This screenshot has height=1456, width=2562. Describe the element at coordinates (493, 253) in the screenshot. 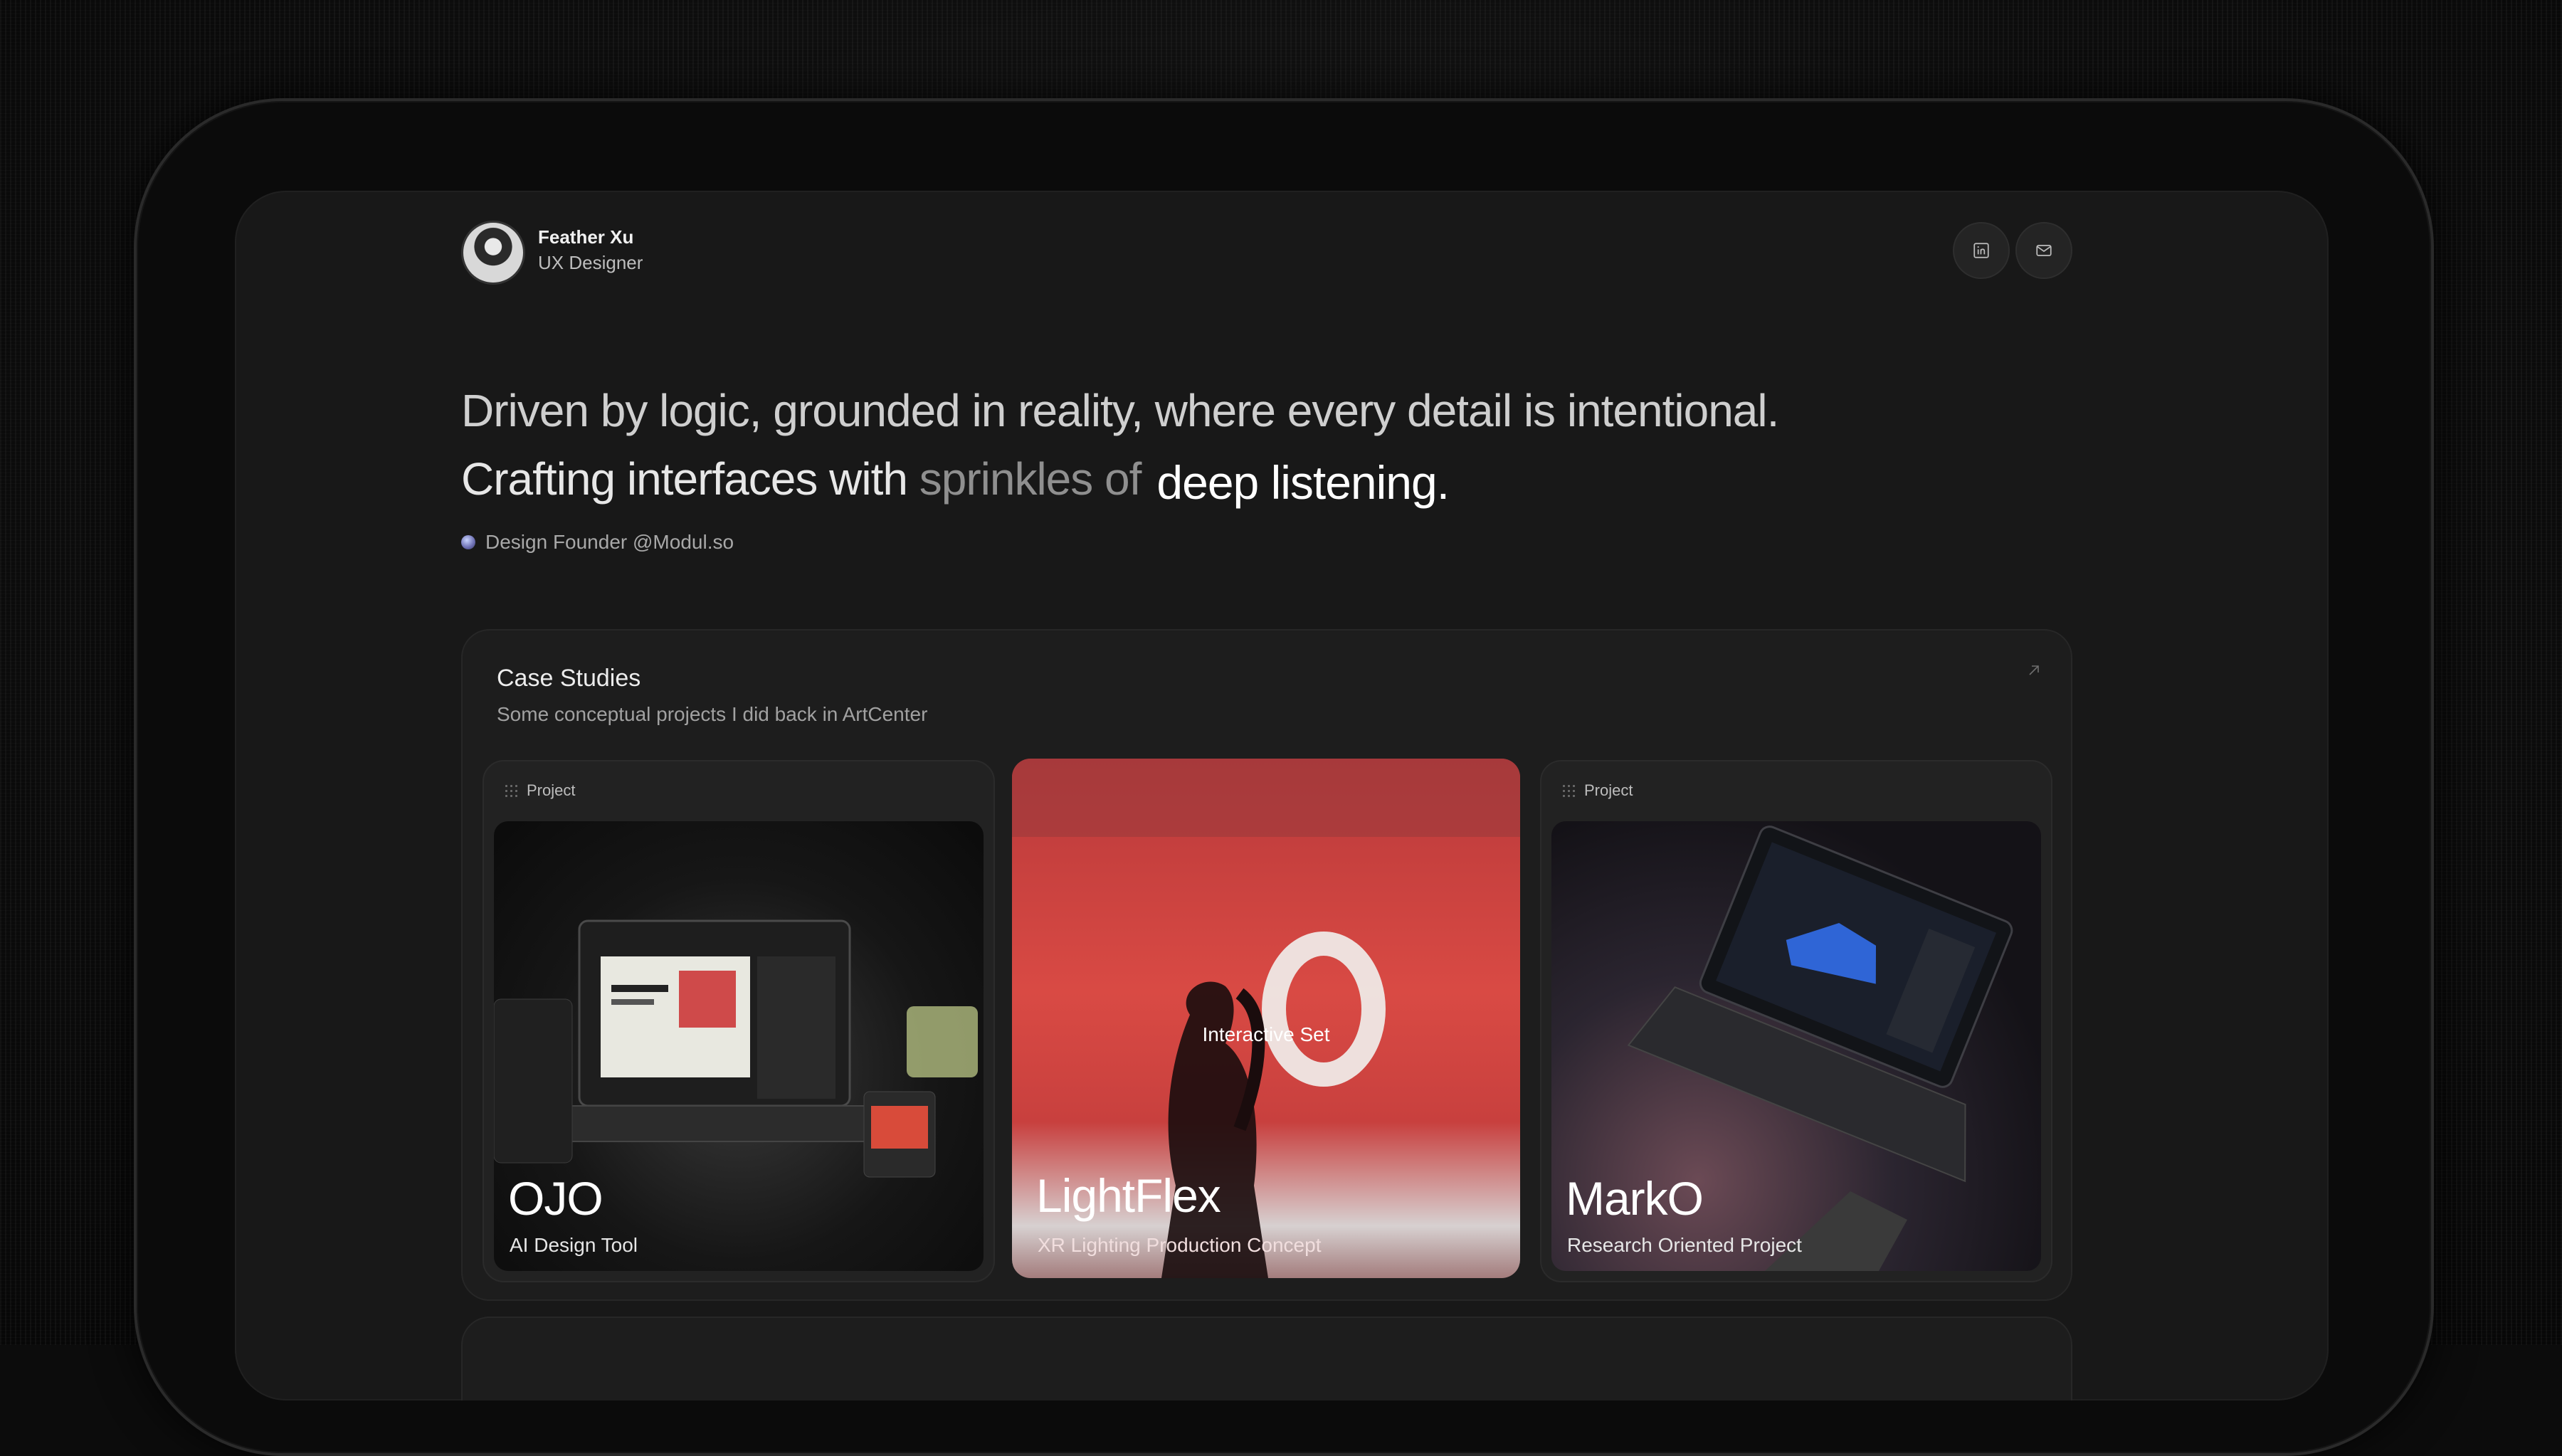

I see `avatar` at that location.